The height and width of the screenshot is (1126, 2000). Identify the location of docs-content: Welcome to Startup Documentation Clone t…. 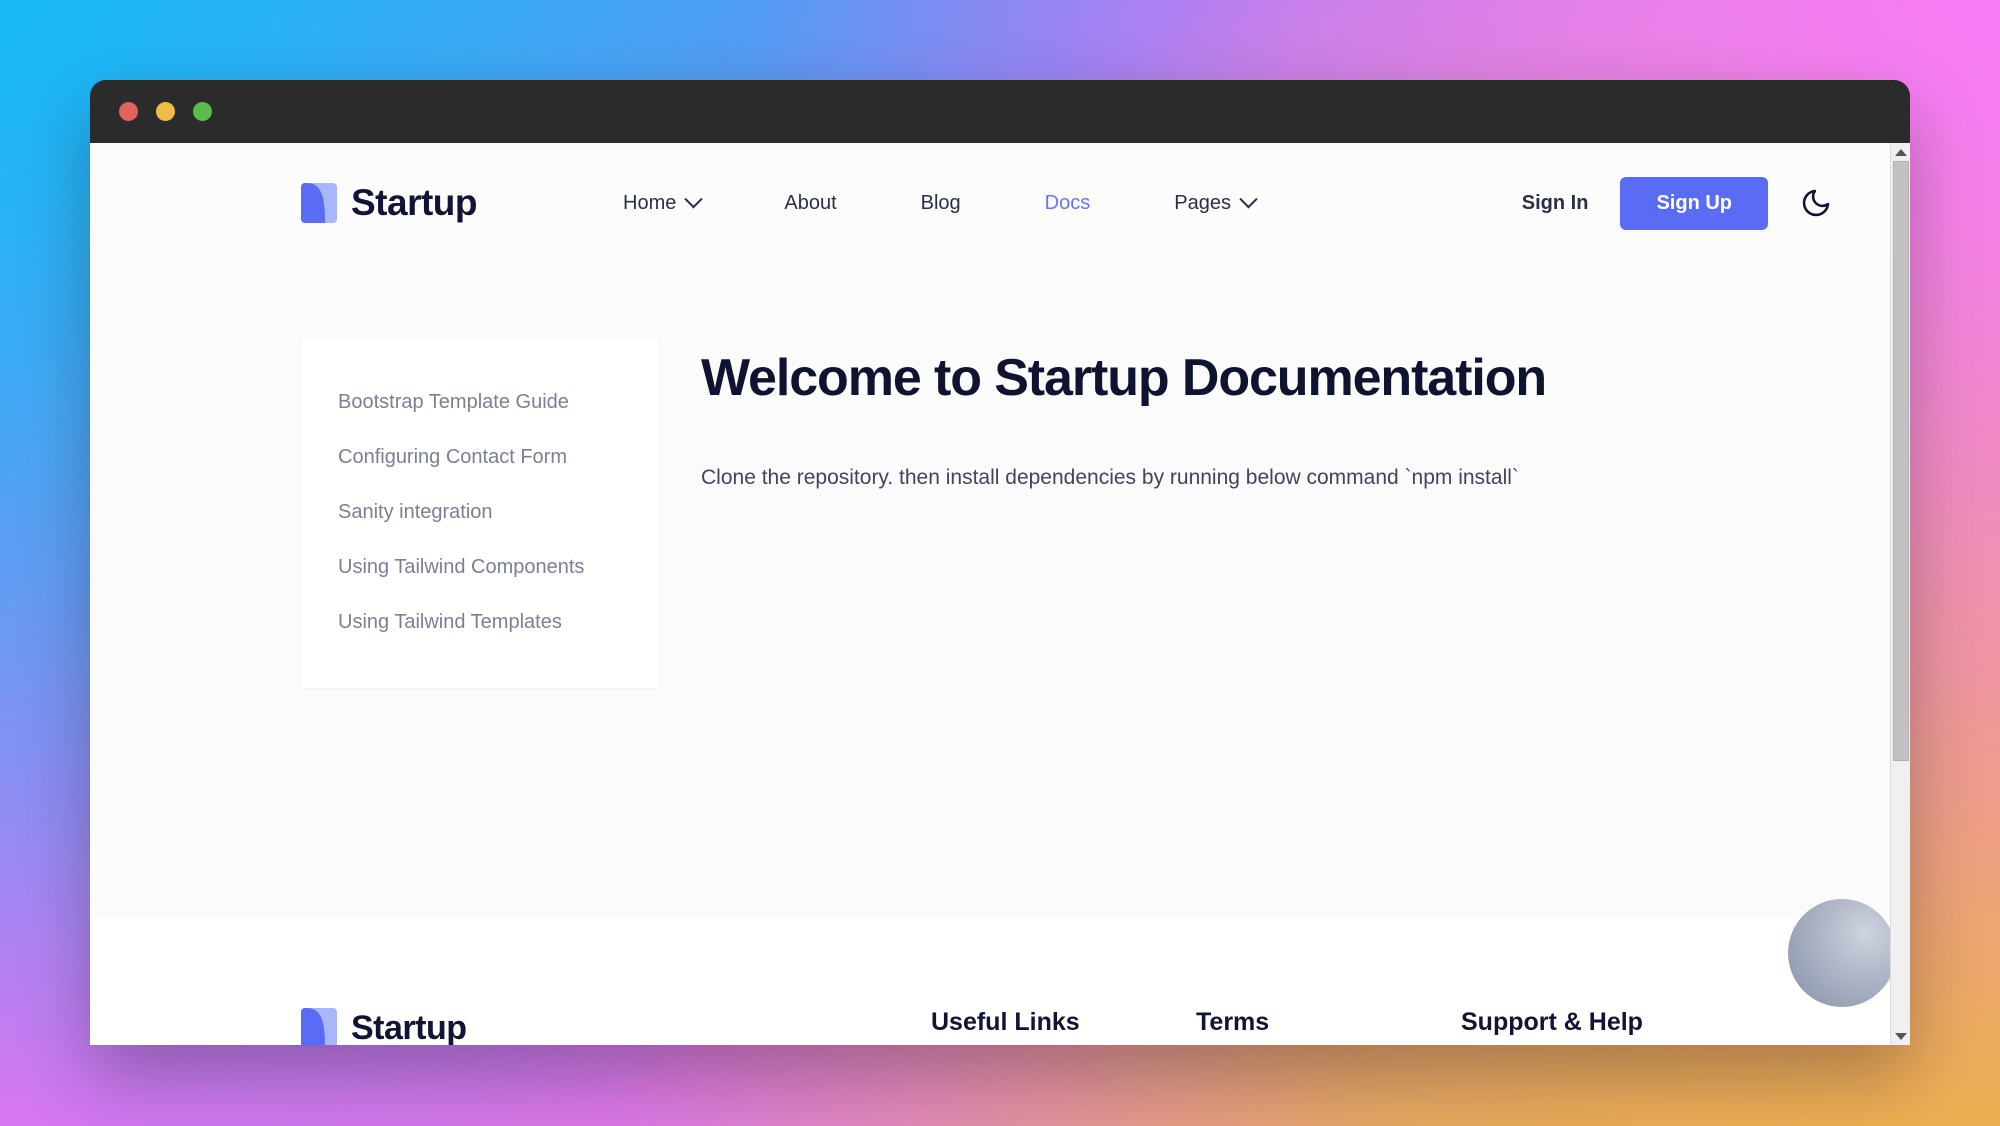
(1267, 415).